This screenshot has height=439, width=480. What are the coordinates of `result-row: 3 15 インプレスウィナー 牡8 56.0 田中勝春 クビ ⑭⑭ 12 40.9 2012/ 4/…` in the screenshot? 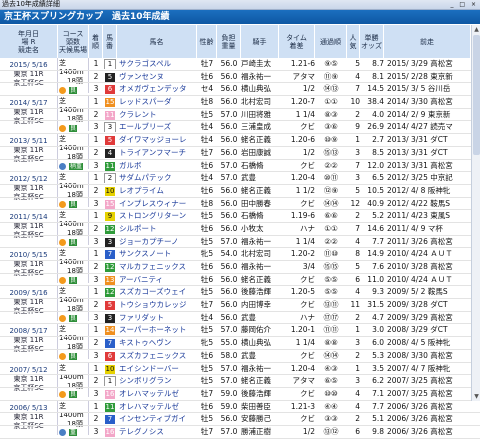 It's located at (240, 204).